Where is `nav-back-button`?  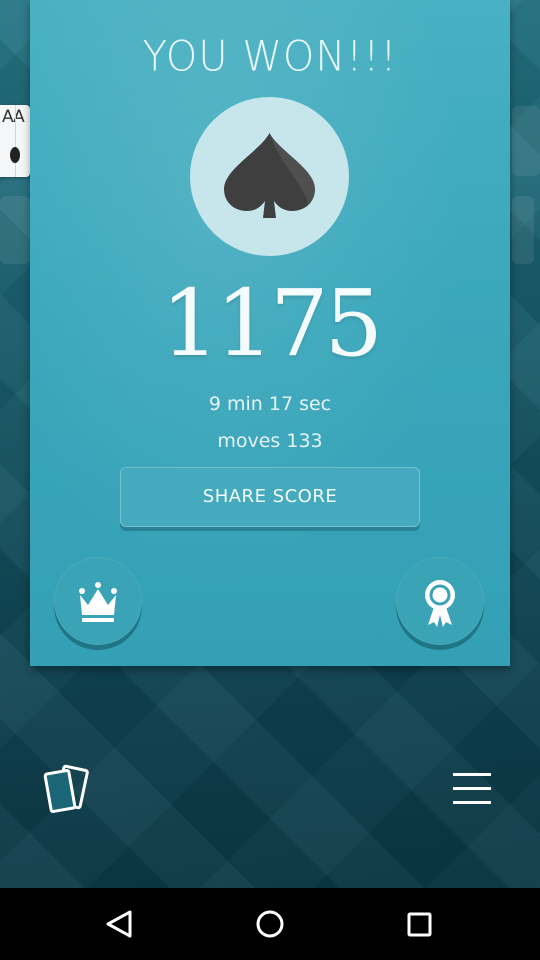
nav-back-button is located at coordinates (120, 924).